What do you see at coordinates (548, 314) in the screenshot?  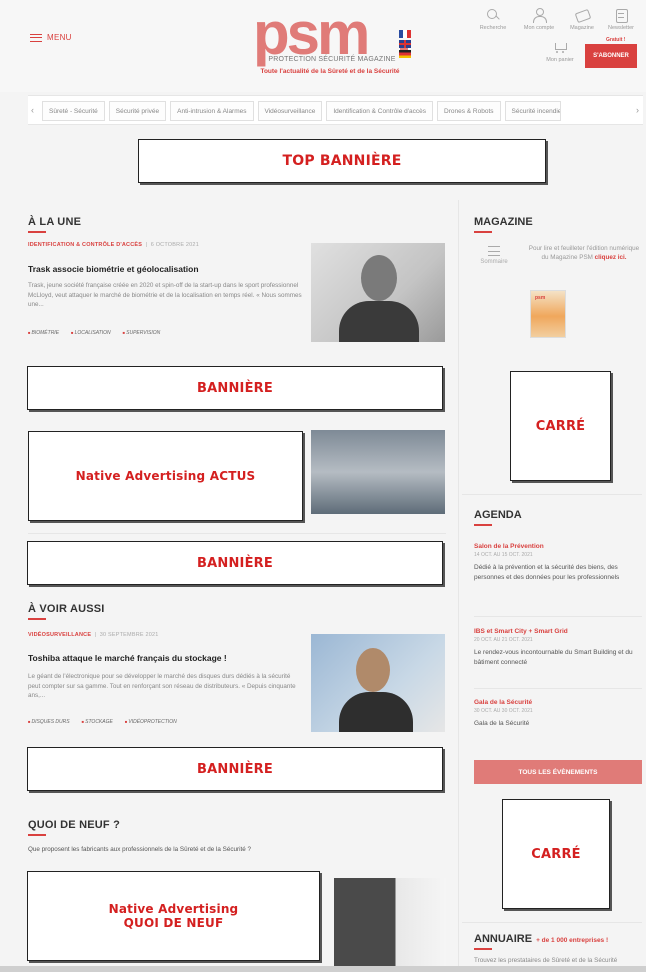 I see `magazine-cover: psm` at bounding box center [548, 314].